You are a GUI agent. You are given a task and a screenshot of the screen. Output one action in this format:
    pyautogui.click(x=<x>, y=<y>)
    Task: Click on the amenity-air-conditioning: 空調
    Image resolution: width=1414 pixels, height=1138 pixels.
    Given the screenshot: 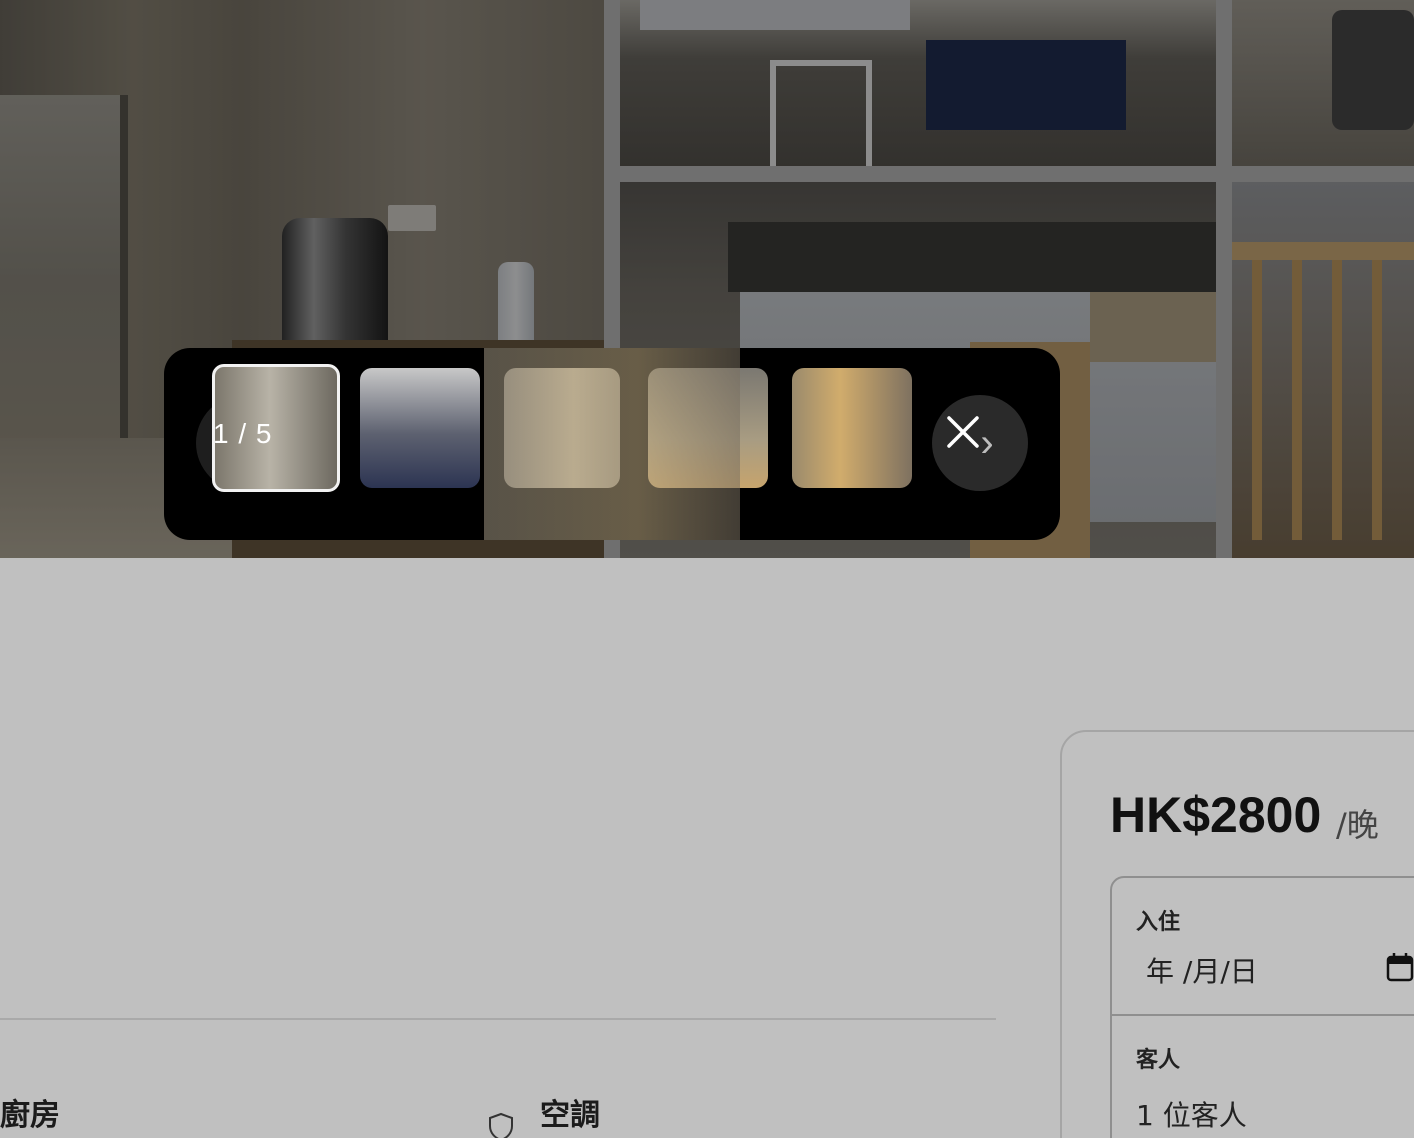 What is the action you would take?
    pyautogui.click(x=570, y=1115)
    